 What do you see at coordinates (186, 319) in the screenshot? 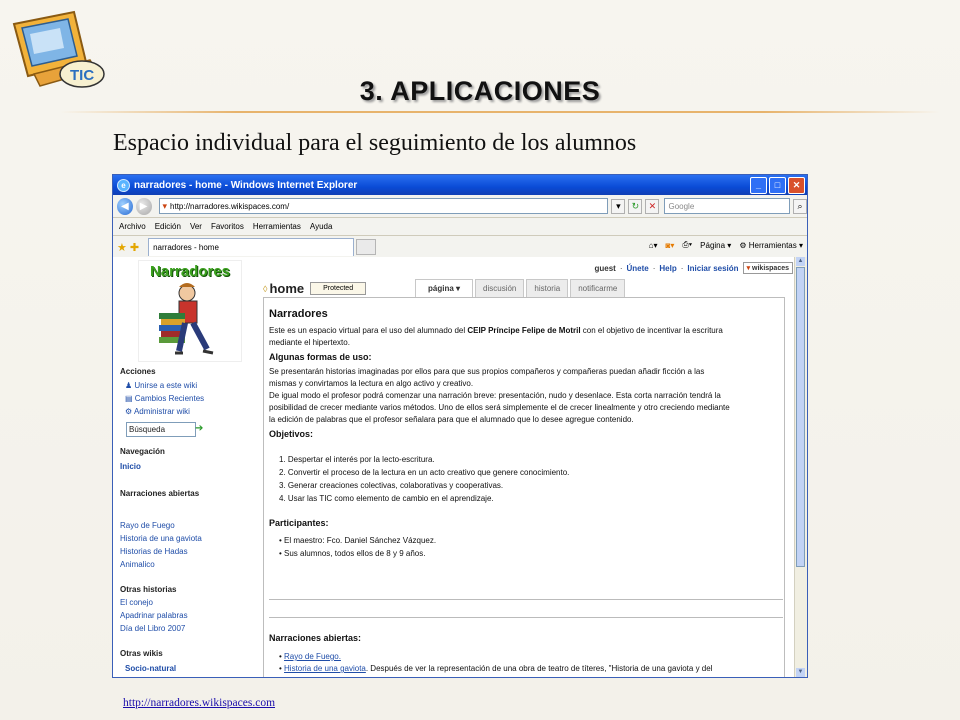
I see `reader-character-icon` at bounding box center [186, 319].